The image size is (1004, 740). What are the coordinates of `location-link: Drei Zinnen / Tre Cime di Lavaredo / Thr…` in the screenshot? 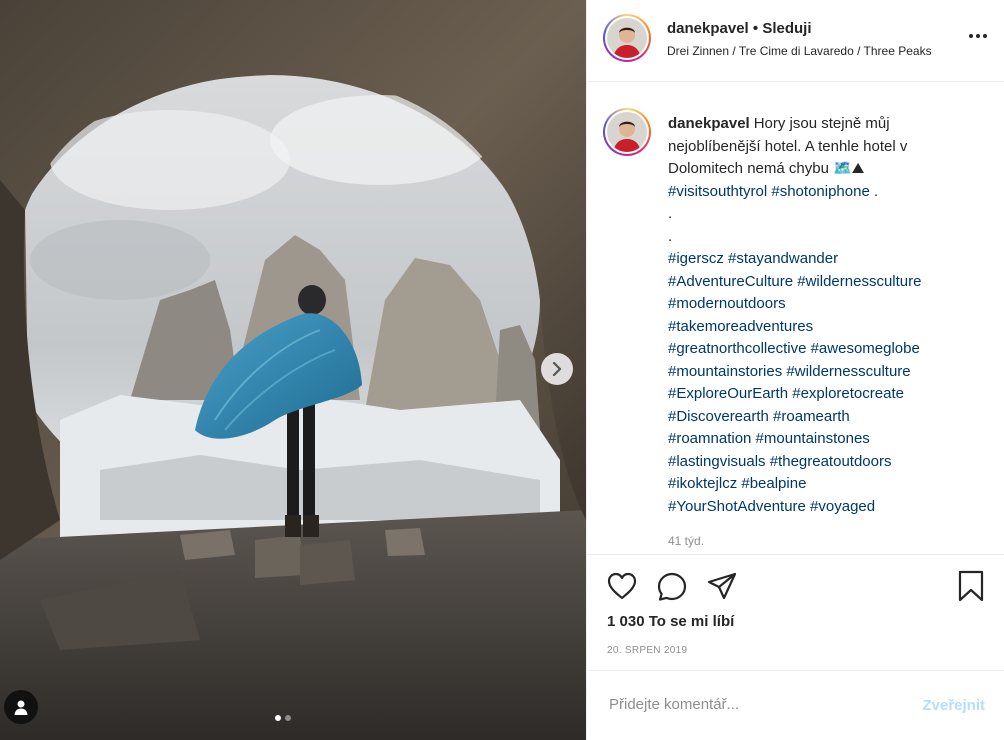 It's located at (825, 51).